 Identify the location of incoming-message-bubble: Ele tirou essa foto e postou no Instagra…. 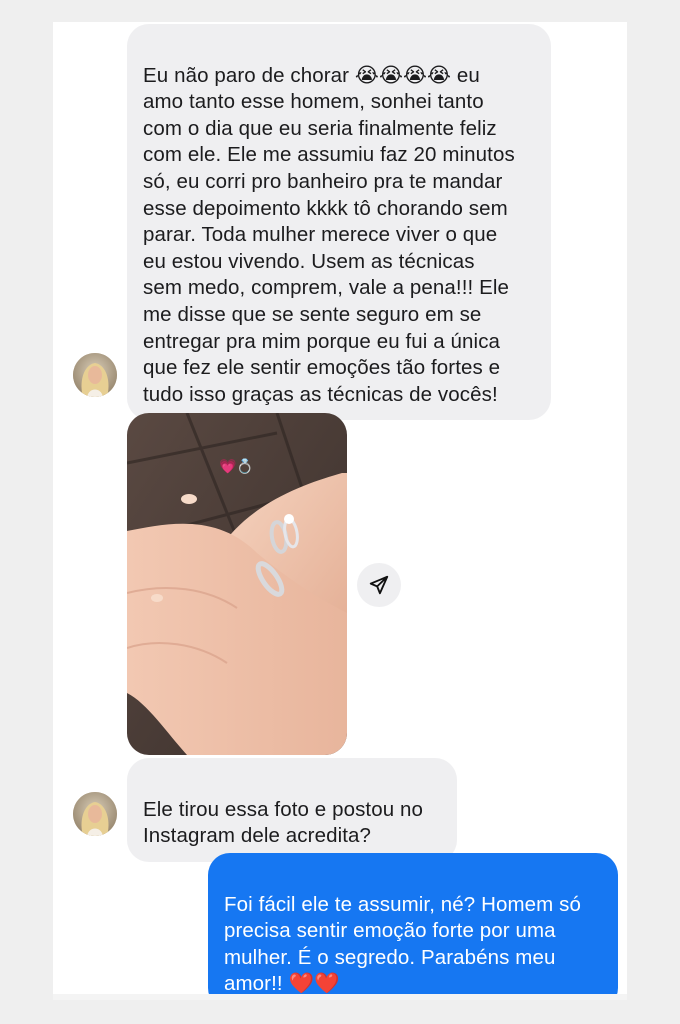
(292, 810).